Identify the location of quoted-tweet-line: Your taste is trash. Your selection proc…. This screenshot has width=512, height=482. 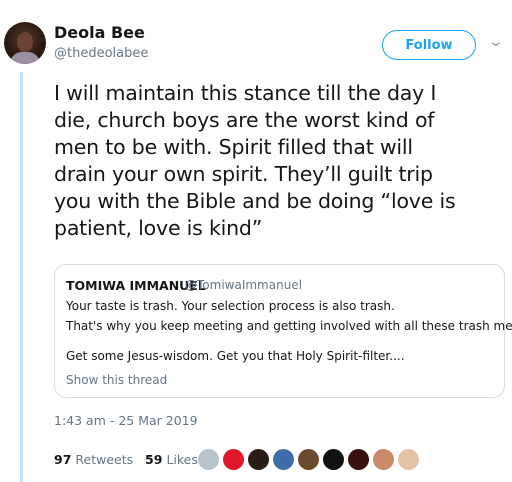
(230, 306).